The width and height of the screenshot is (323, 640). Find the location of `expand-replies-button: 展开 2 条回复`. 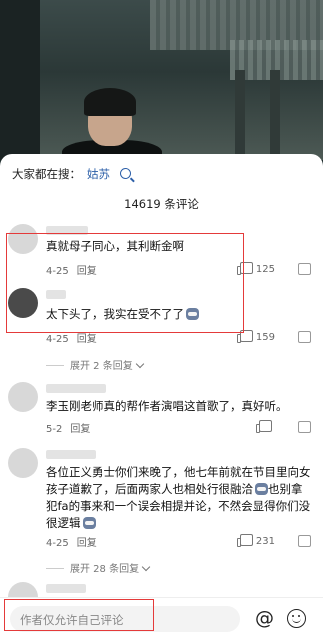

expand-replies-button: 展开 2 条回复 is located at coordinates (95, 364).